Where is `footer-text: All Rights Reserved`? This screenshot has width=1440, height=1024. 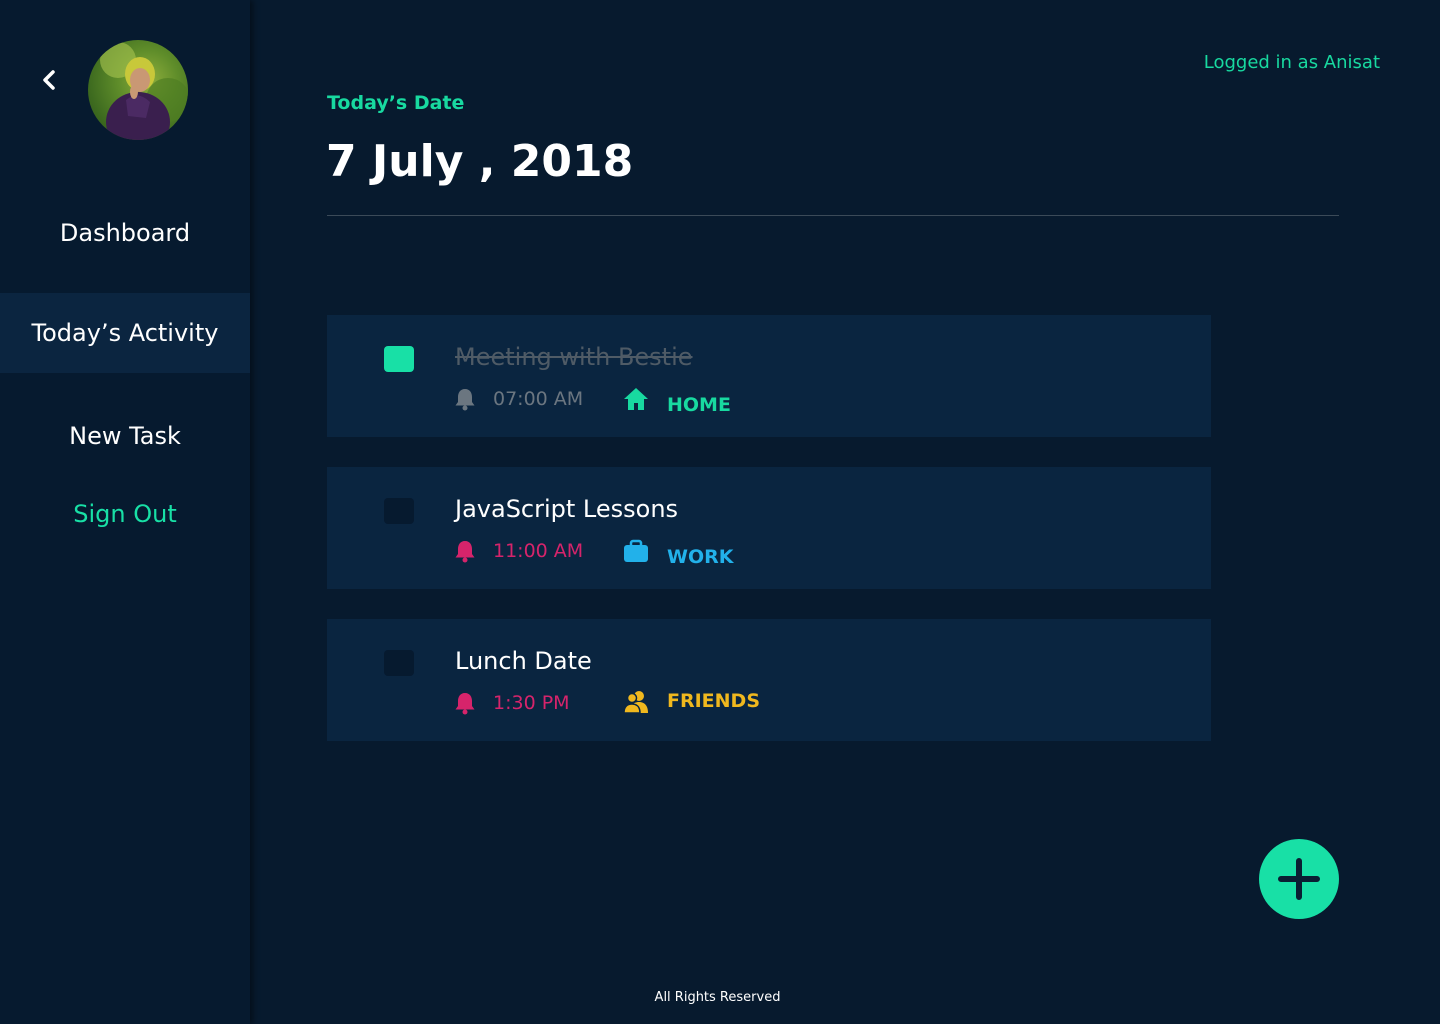 footer-text: All Rights Reserved is located at coordinates (717, 997).